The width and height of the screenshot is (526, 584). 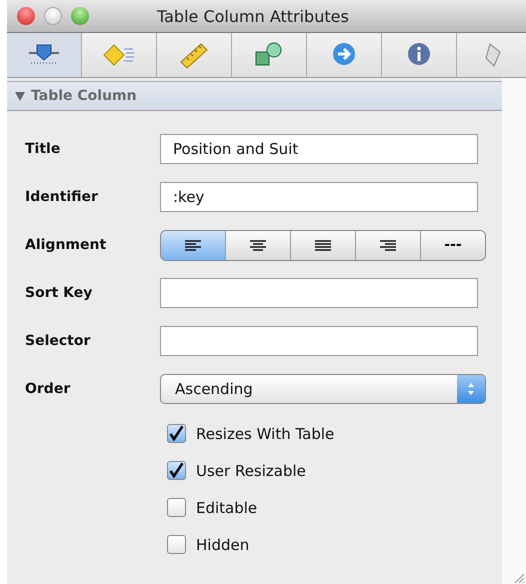 What do you see at coordinates (66, 245) in the screenshot?
I see `field-label: Alignment` at bounding box center [66, 245].